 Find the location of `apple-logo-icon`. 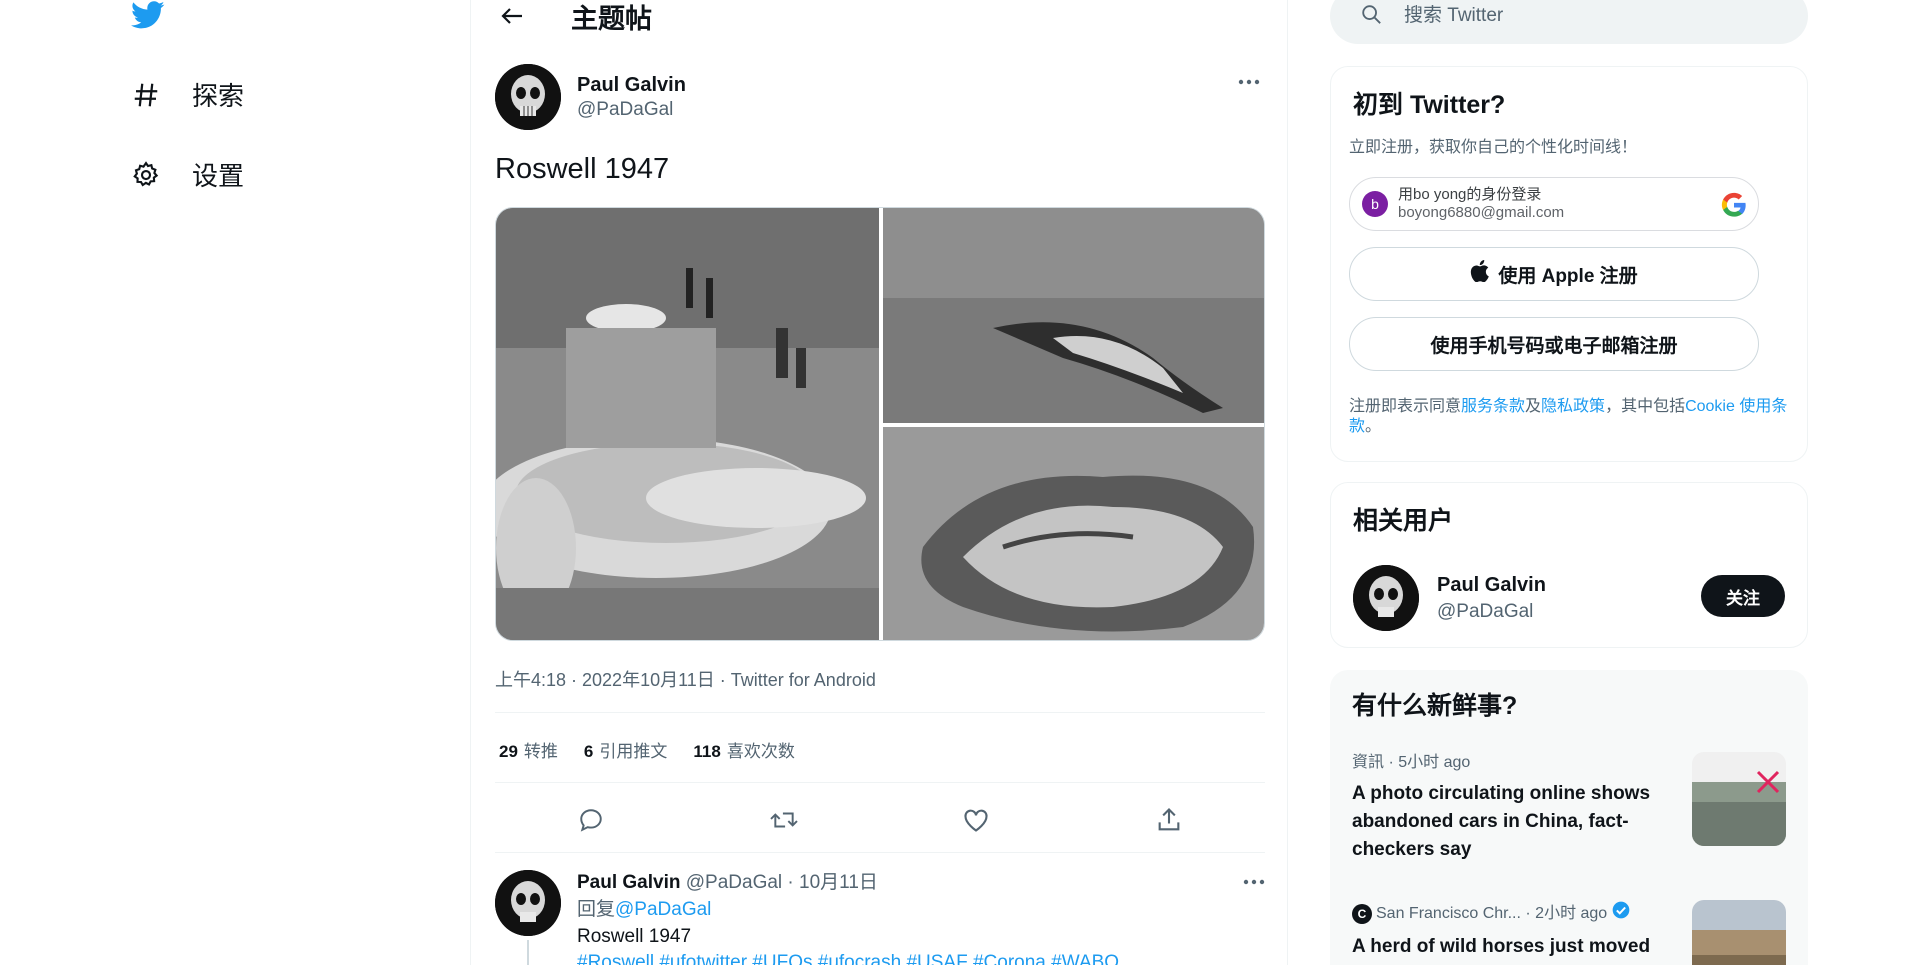

apple-logo-icon is located at coordinates (1480, 274).